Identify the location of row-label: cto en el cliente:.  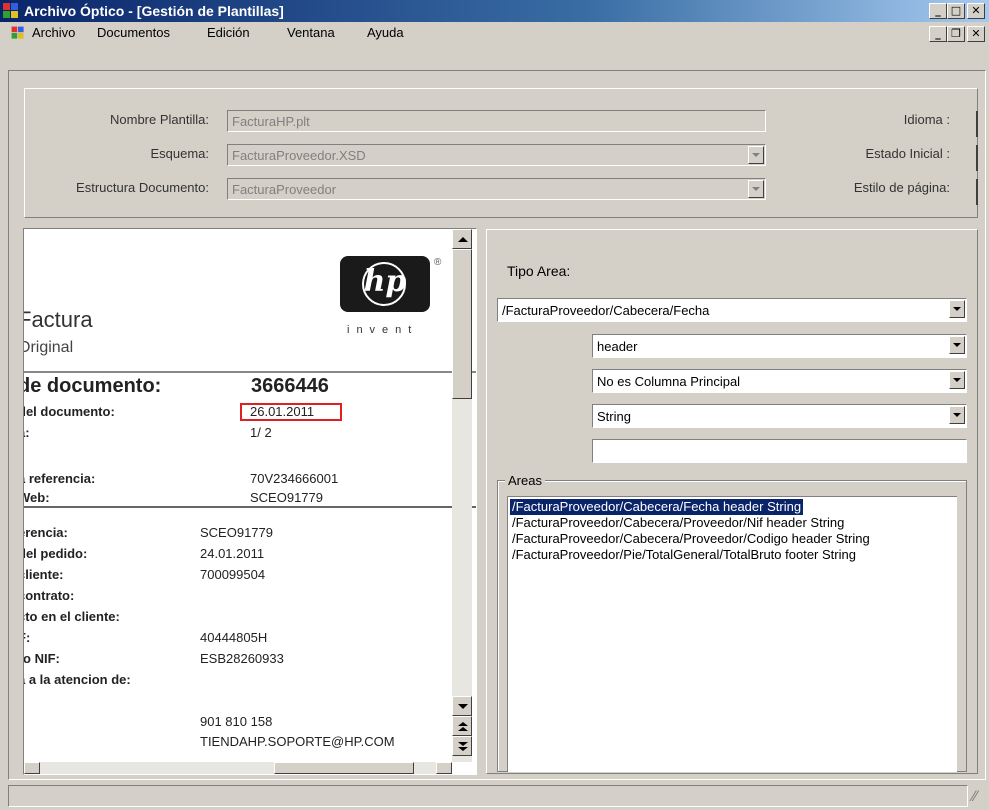
(72, 616).